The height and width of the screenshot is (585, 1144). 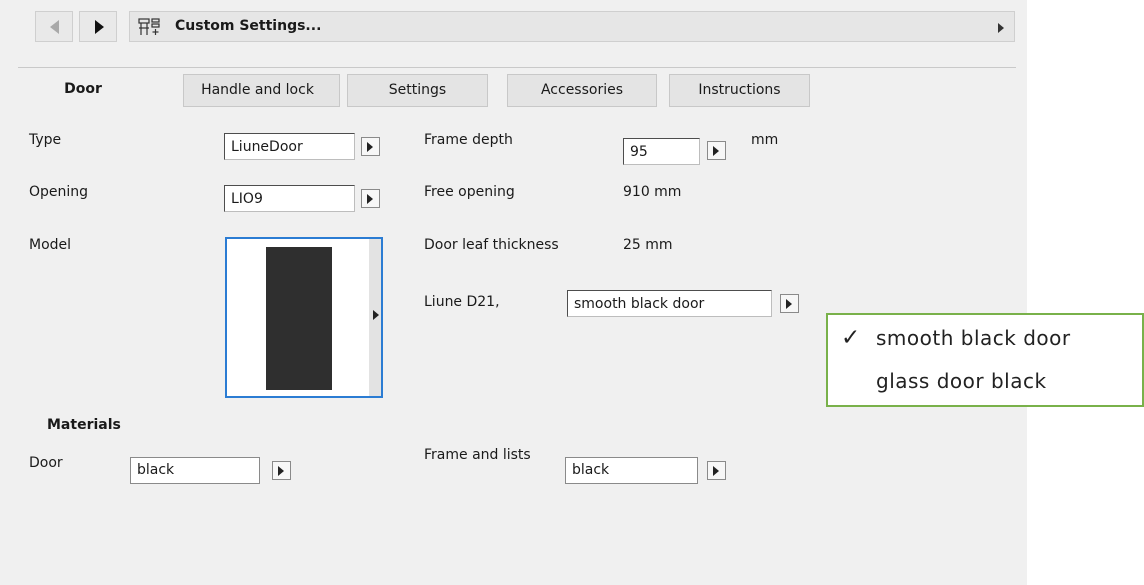 I want to click on frame-material-field: black, so click(x=631, y=470).